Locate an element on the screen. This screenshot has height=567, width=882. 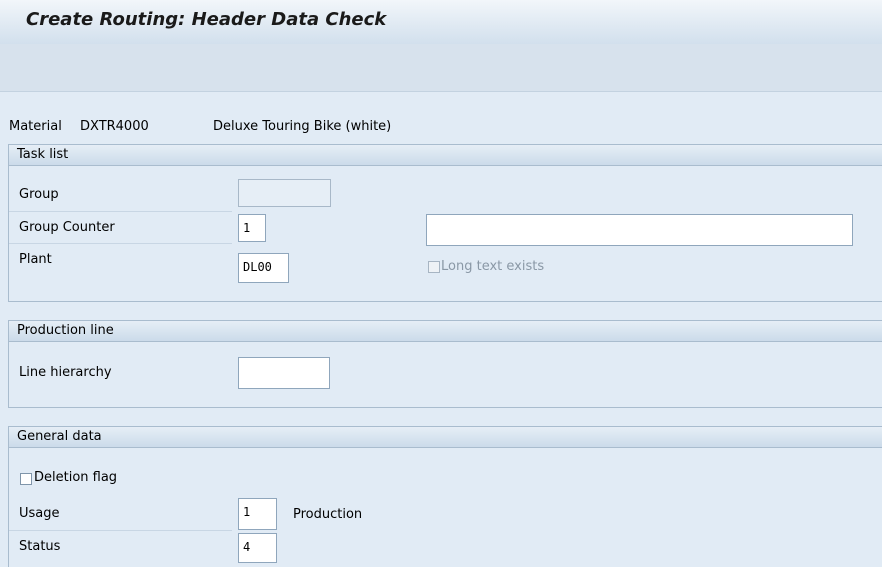
status-field: 4 is located at coordinates (257, 548).